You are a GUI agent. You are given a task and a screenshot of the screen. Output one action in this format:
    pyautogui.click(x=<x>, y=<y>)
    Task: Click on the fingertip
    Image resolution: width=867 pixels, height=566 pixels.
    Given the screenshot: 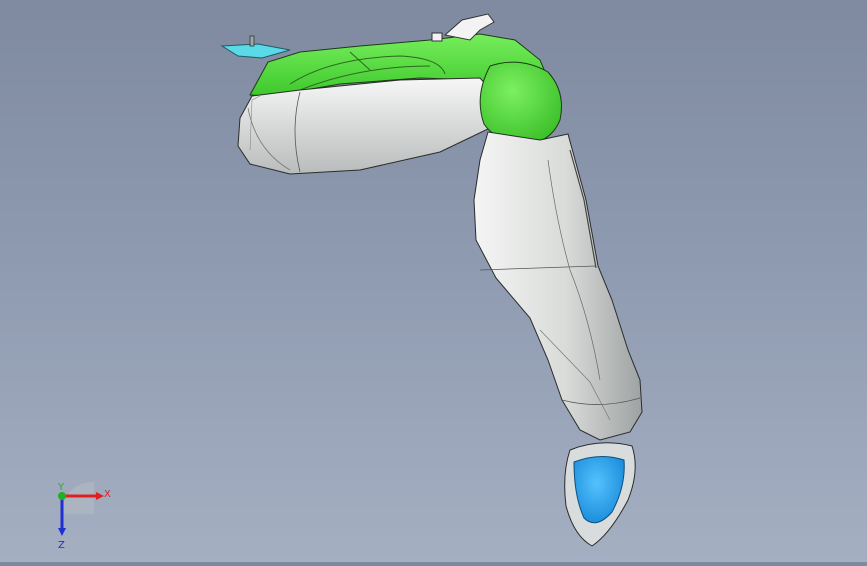 What is the action you would take?
    pyautogui.click(x=600, y=494)
    